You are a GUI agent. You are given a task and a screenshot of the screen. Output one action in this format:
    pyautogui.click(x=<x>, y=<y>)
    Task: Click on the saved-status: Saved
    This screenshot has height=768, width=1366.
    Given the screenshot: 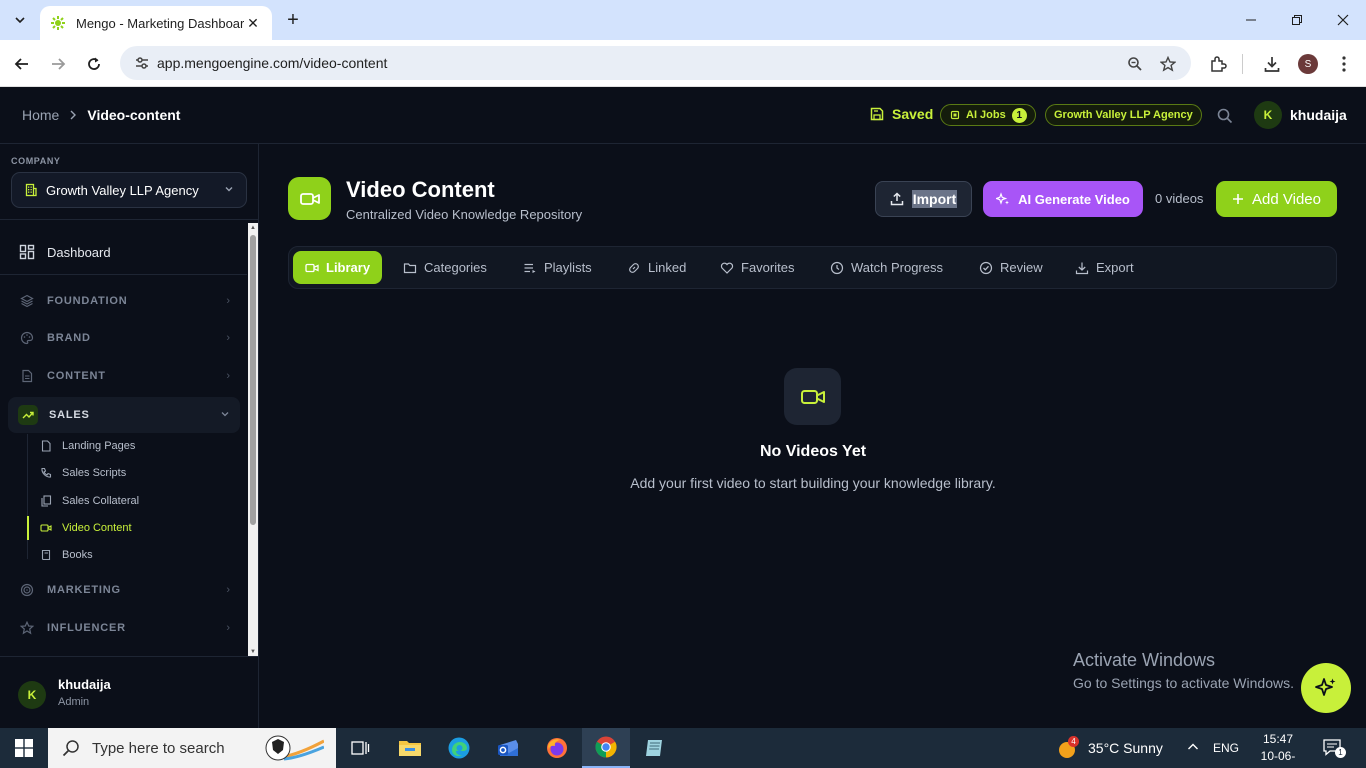 What is the action you would take?
    pyautogui.click(x=901, y=114)
    